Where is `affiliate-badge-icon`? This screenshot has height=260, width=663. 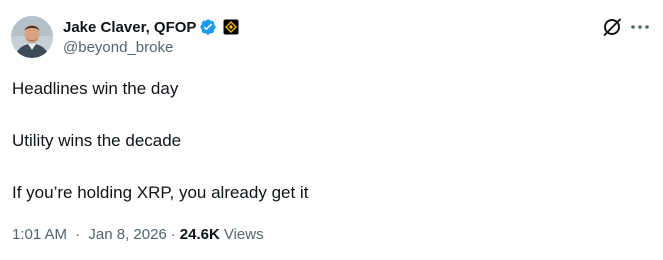
affiliate-badge-icon is located at coordinates (231, 27).